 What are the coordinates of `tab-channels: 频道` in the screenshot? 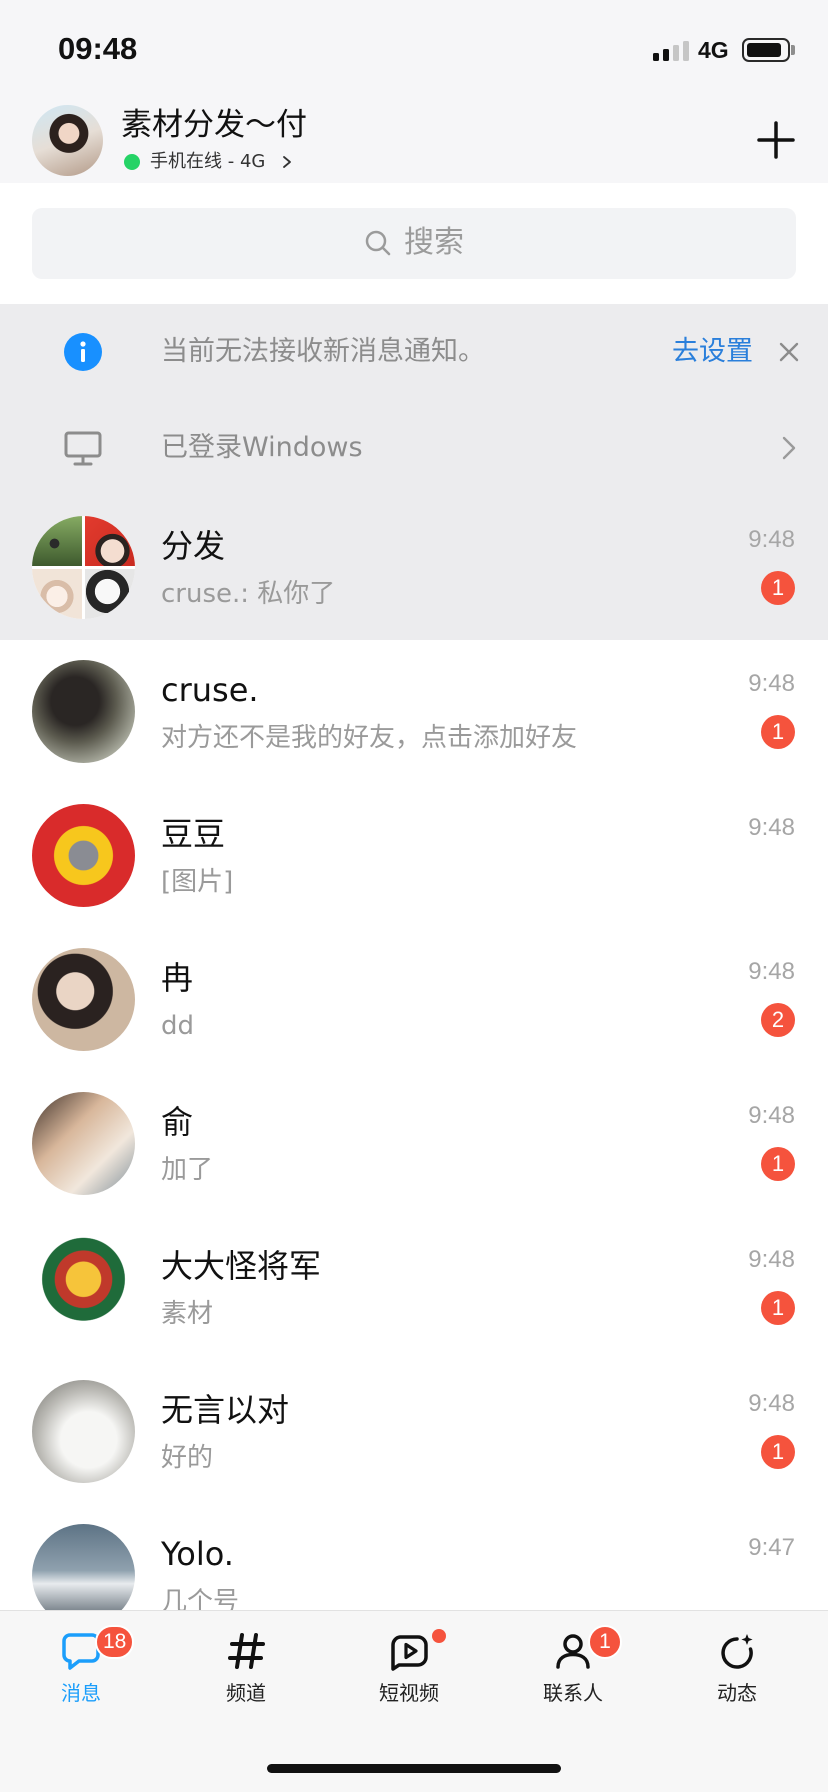 It's located at (246, 1661).